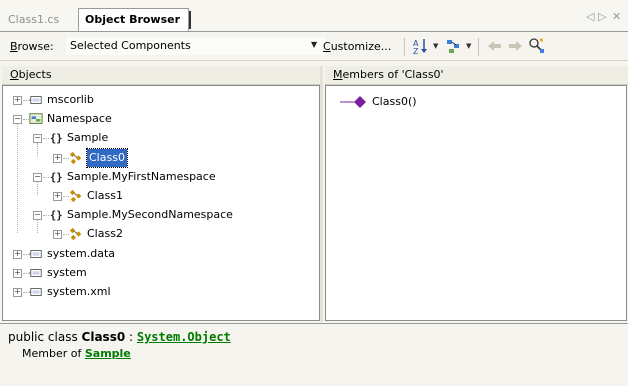  What do you see at coordinates (103, 337) in the screenshot?
I see `class-name: Class0` at bounding box center [103, 337].